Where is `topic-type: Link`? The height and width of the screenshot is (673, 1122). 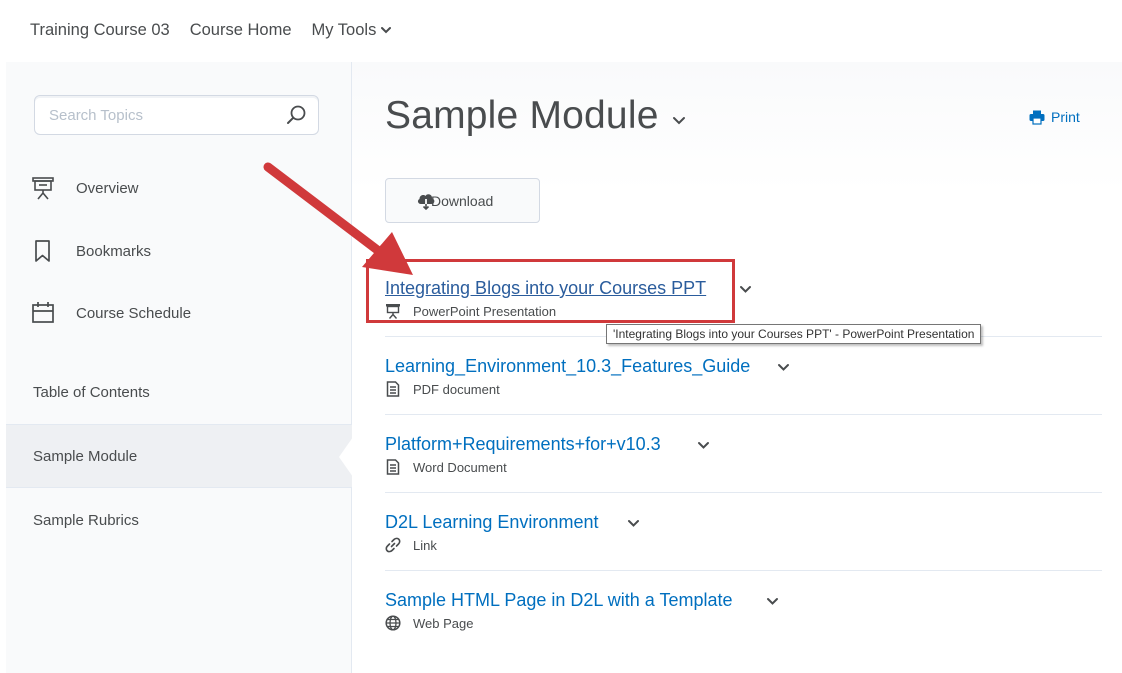
topic-type: Link is located at coordinates (425, 545).